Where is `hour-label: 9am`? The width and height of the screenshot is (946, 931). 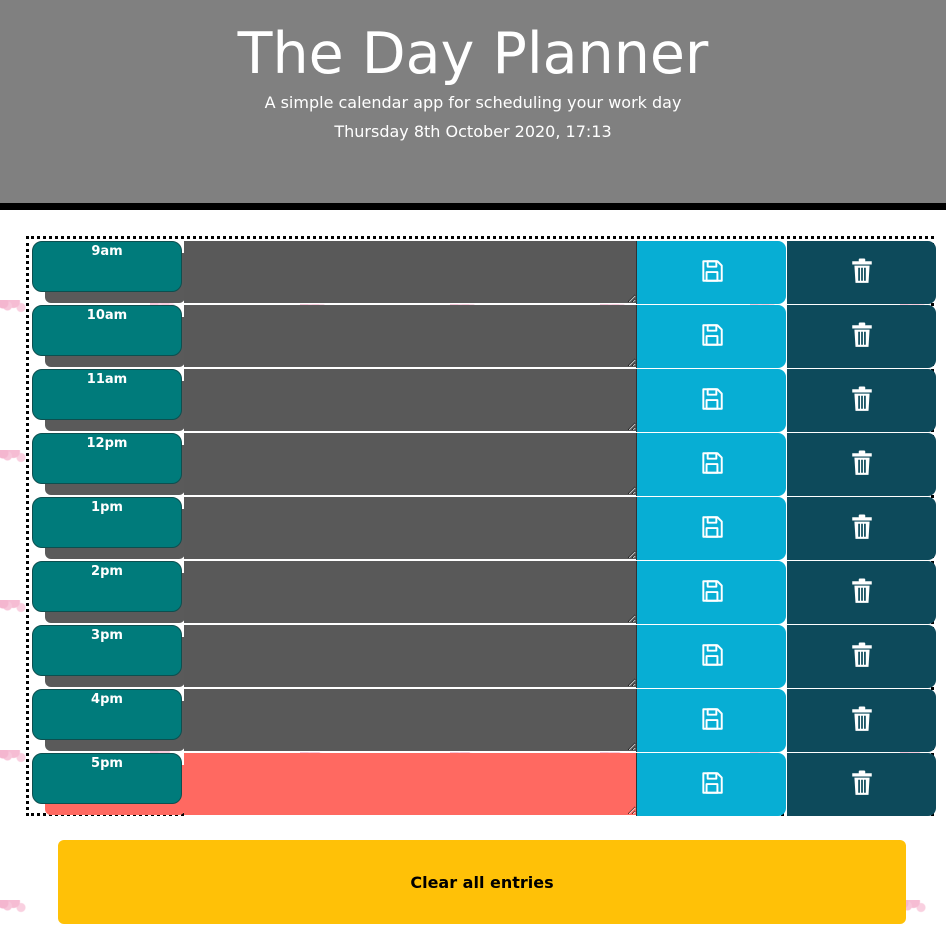
hour-label: 9am is located at coordinates (107, 266).